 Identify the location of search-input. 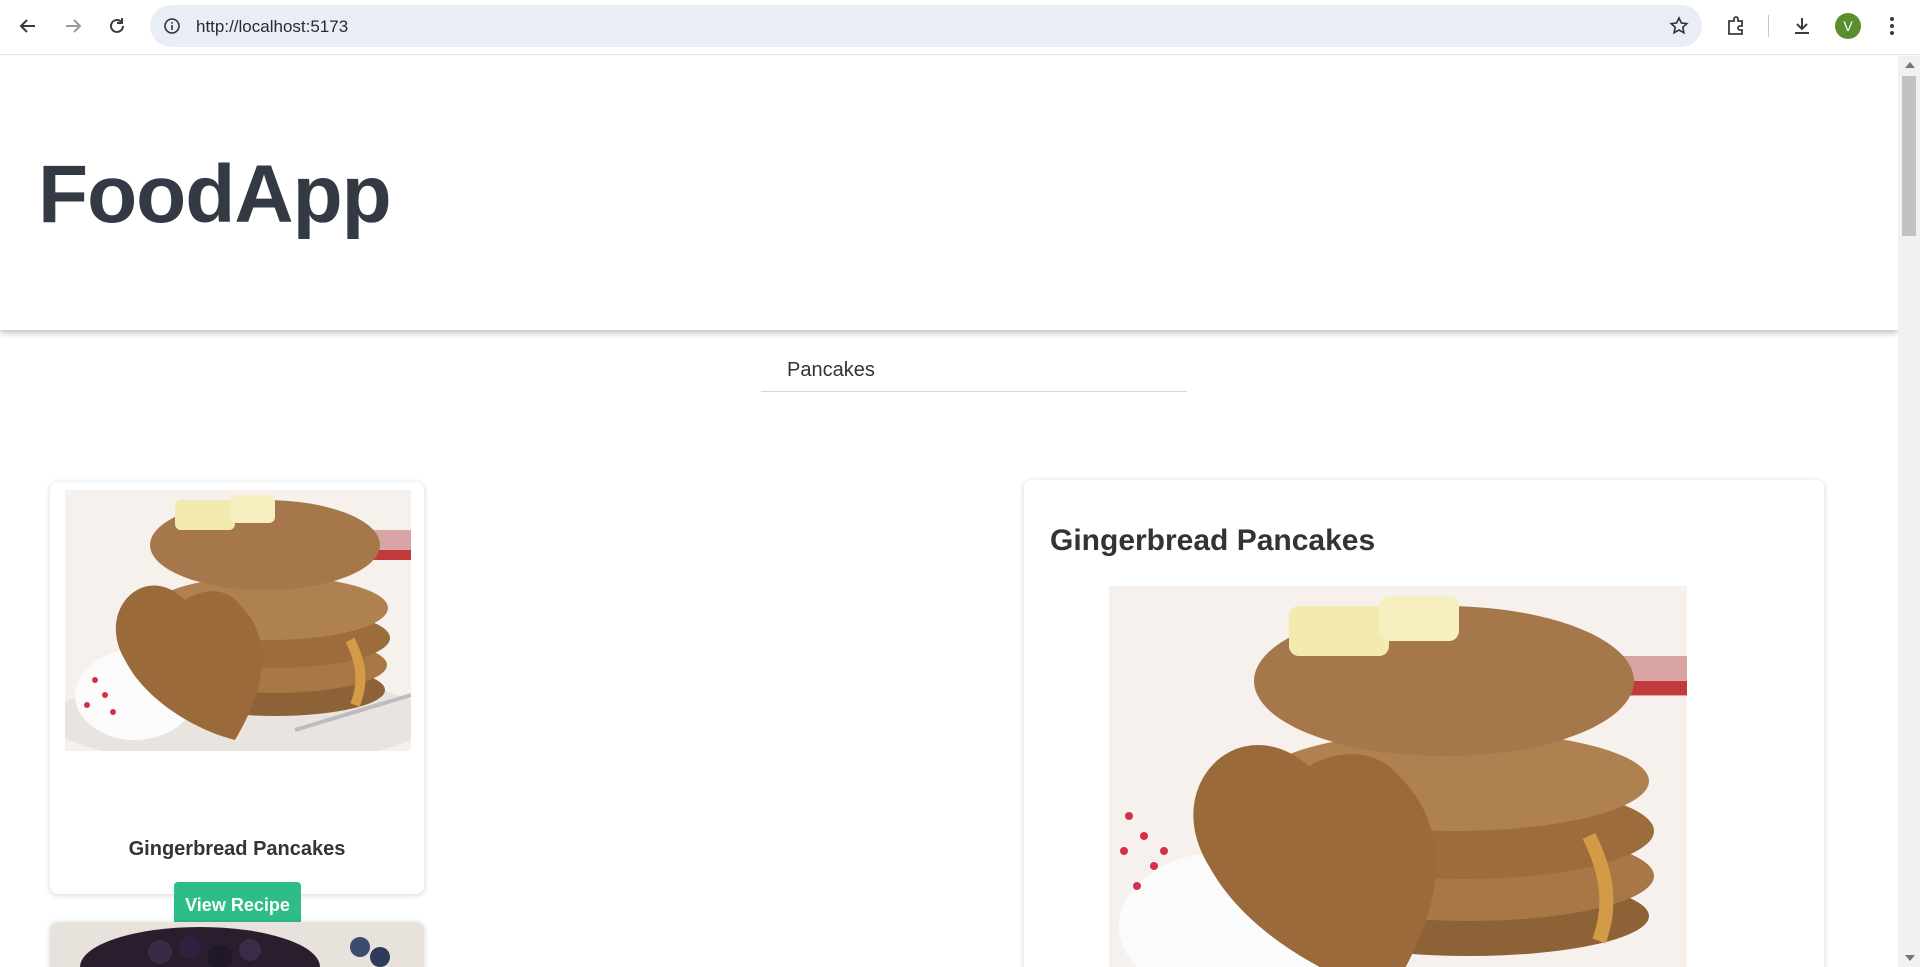
(974, 370).